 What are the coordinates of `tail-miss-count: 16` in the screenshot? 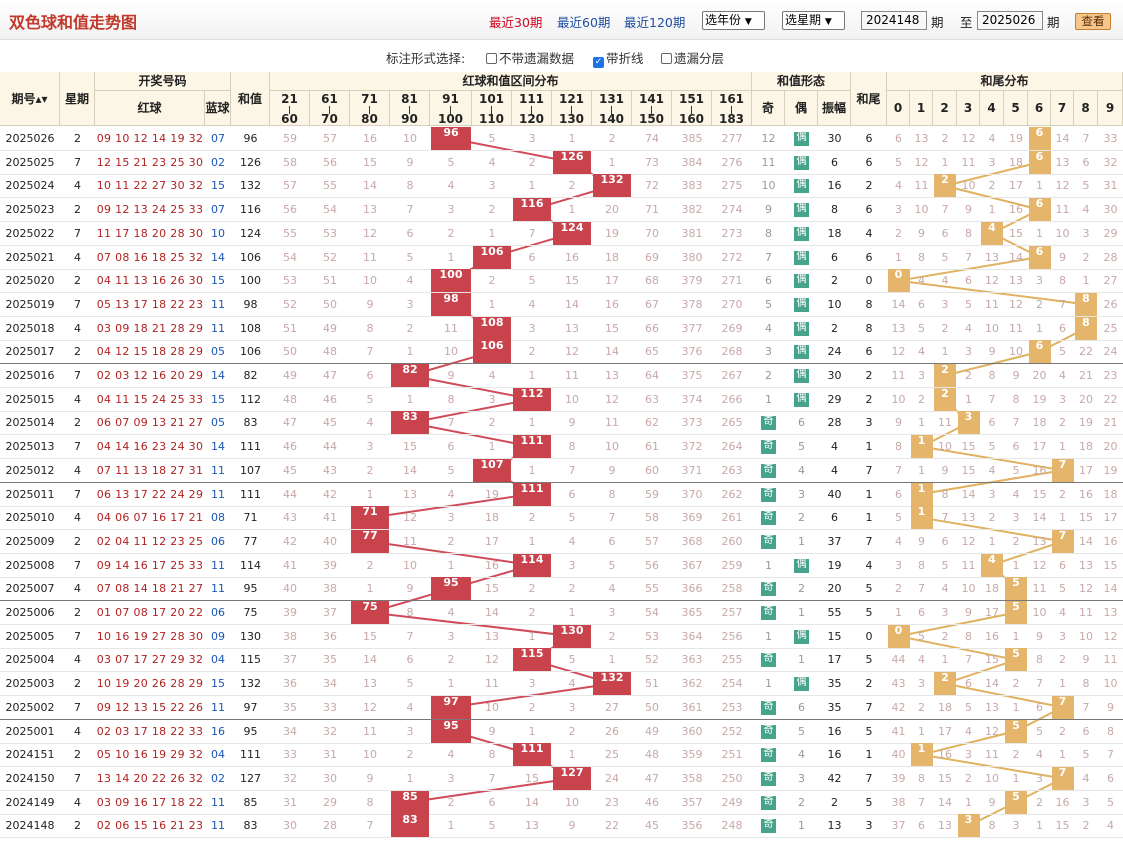 It's located at (1086, 494).